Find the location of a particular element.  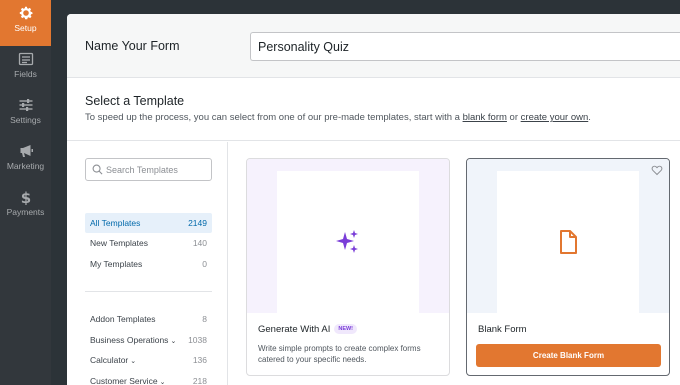

sidebar-item-settings: Settings is located at coordinates (25, 115).